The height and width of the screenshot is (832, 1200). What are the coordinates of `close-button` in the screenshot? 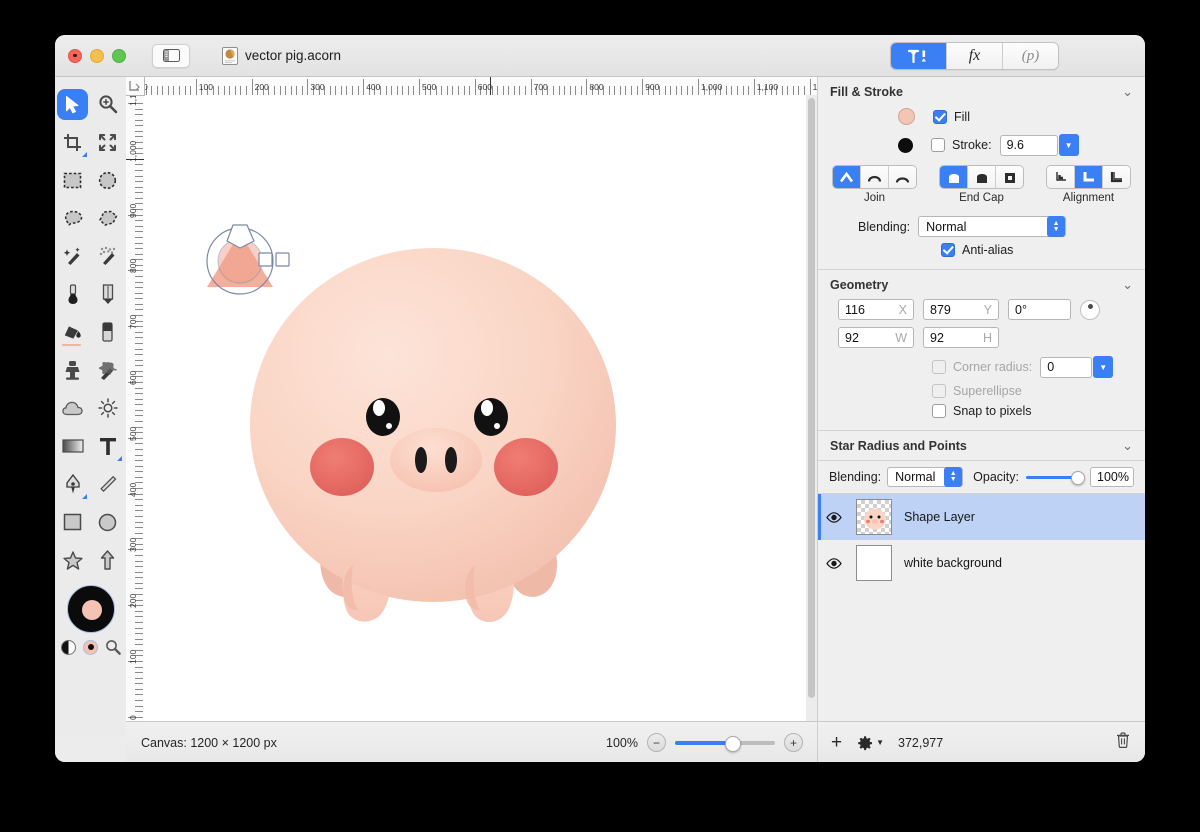 It's located at (75, 55).